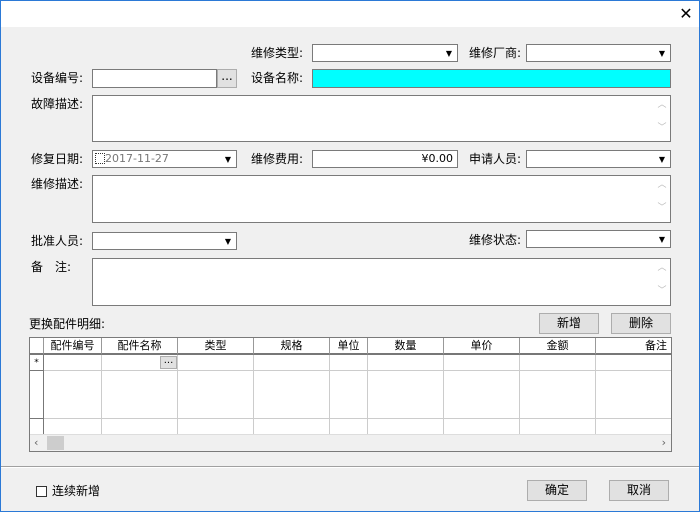 This screenshot has height=512, width=700. What do you see at coordinates (557, 490) in the screenshot?
I see `ok-button: 确定` at bounding box center [557, 490].